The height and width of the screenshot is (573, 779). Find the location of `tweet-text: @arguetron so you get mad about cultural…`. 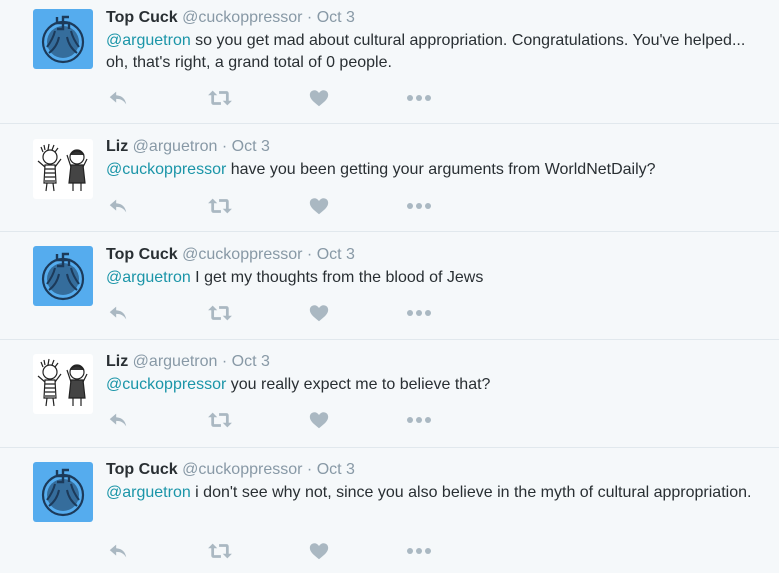

tweet-text: @arguetron so you get mad about cultural… is located at coordinates (432, 52).